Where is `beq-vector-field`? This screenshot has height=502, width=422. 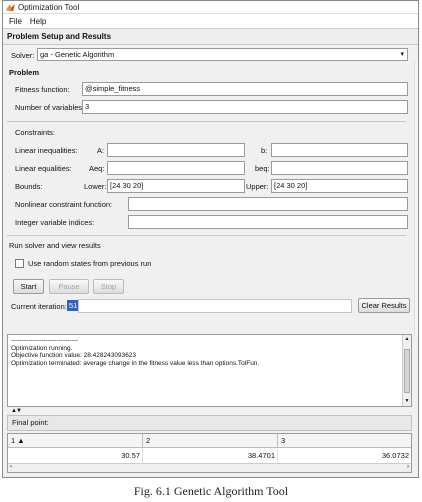
beq-vector-field is located at coordinates (339, 168).